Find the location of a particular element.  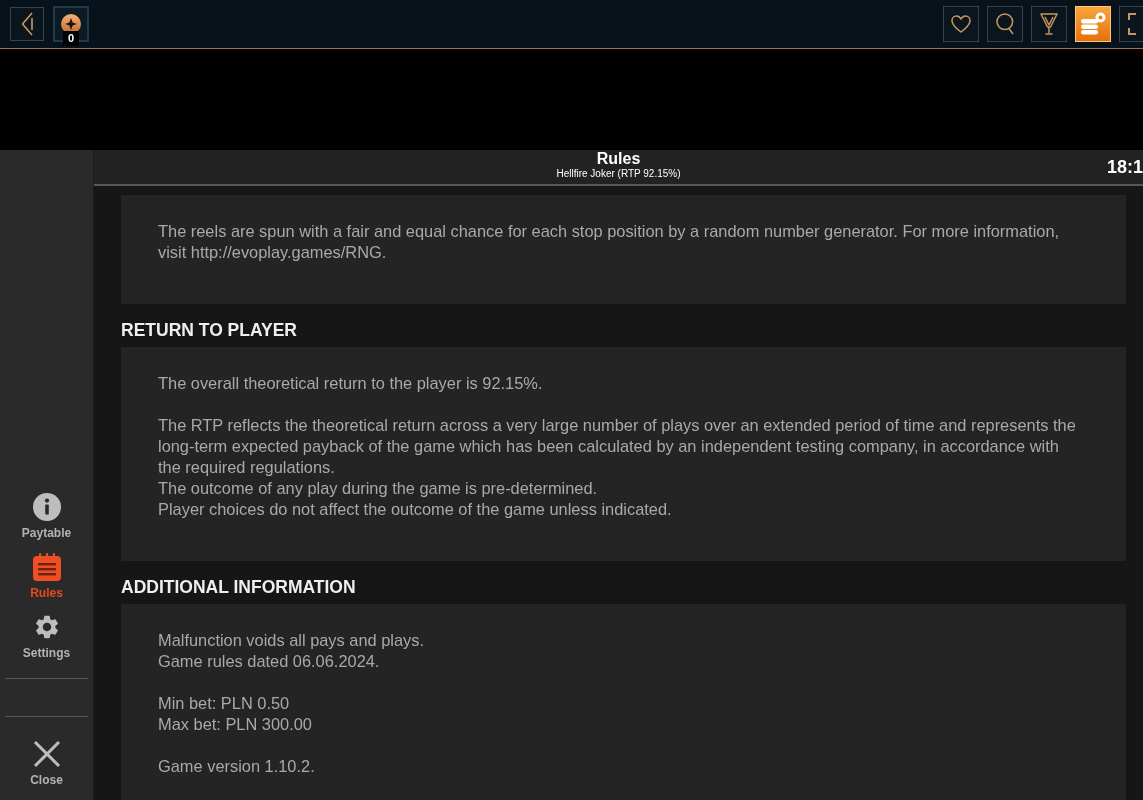

back-button is located at coordinates (27, 24).